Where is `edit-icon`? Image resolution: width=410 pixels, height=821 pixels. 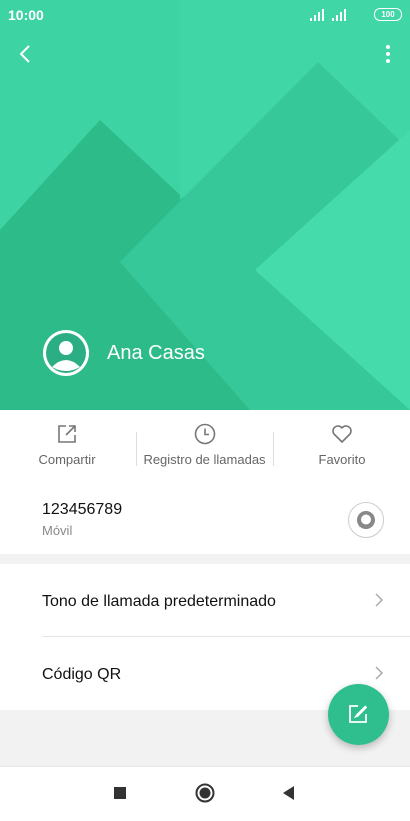
edit-icon is located at coordinates (358, 714).